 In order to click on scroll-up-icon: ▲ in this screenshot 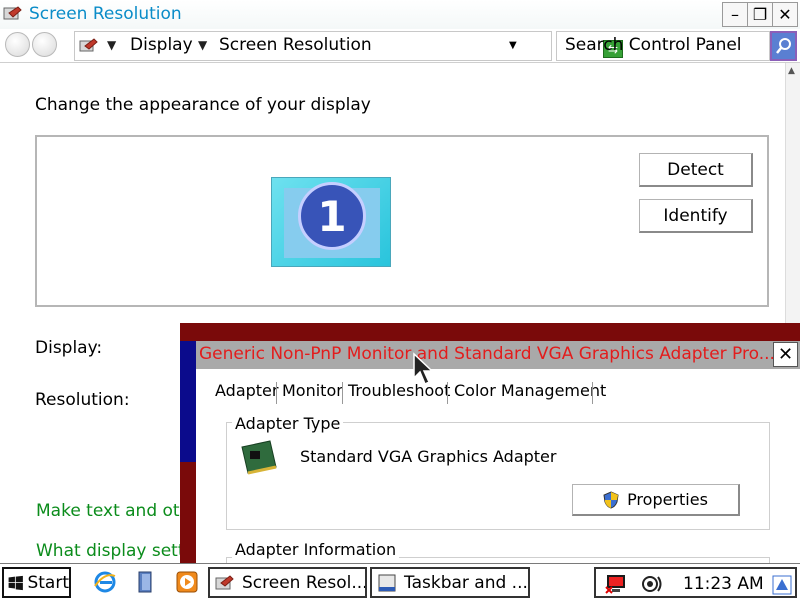, I will do `click(791, 71)`.